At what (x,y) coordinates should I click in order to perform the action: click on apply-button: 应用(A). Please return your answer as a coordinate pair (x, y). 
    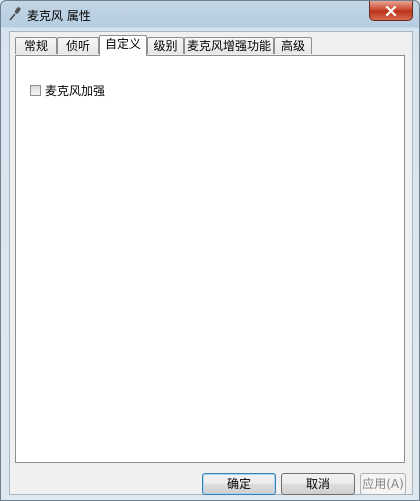
    Looking at the image, I should click on (383, 484).